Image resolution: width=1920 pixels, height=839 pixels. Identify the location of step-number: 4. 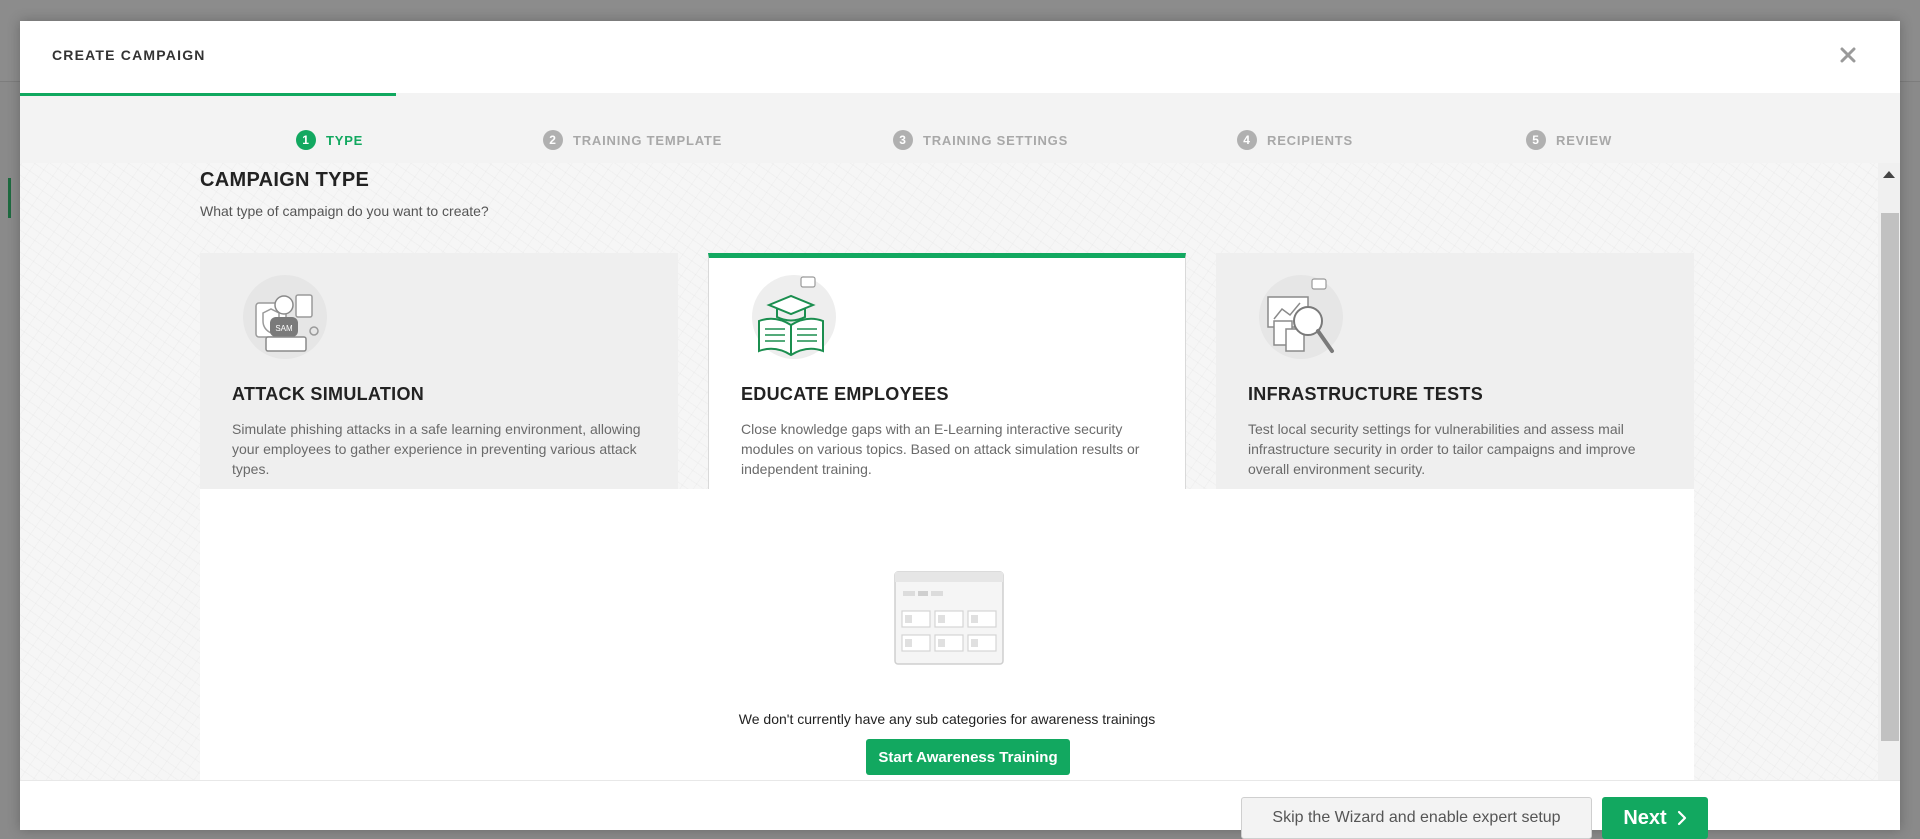
(1247, 140).